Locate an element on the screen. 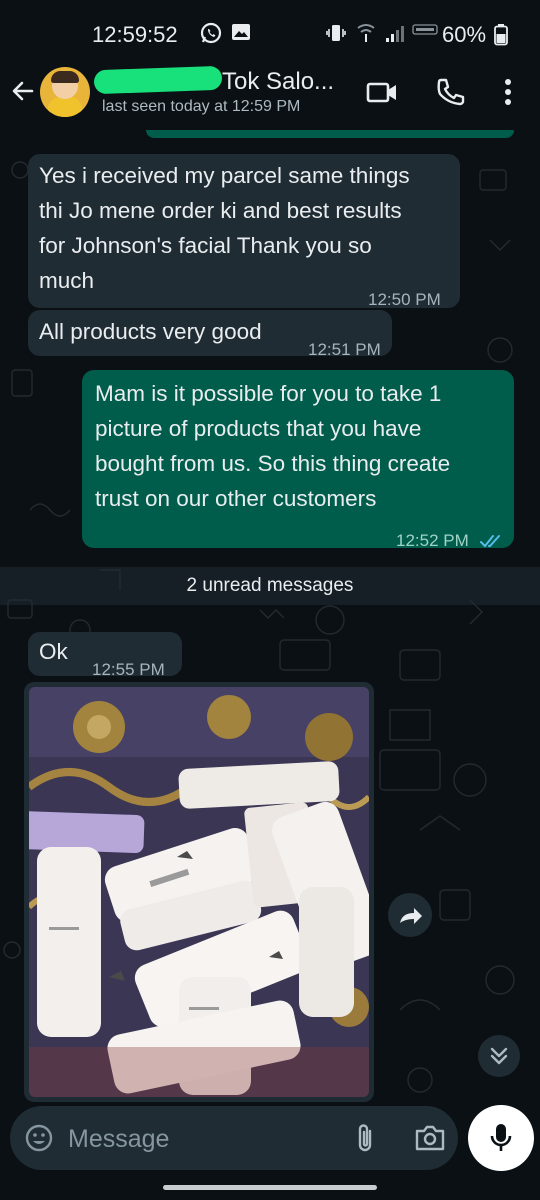 This screenshot has width=540, height=1200. vibrate-icon is located at coordinates (336, 35).